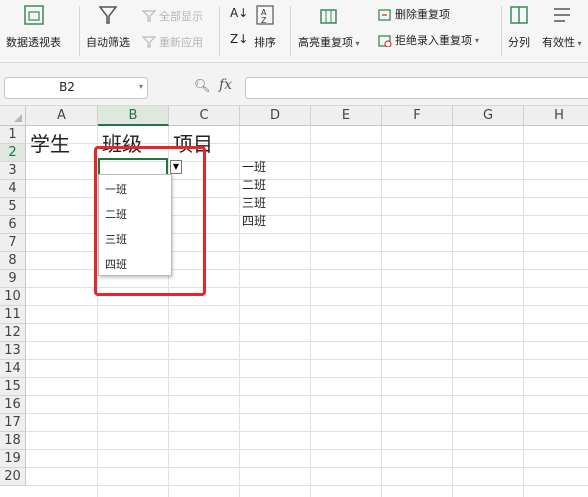 The image size is (588, 497). Describe the element at coordinates (433, 40) in the screenshot. I see `reject-duplicates-label: 拒绝录入重复项` at that location.